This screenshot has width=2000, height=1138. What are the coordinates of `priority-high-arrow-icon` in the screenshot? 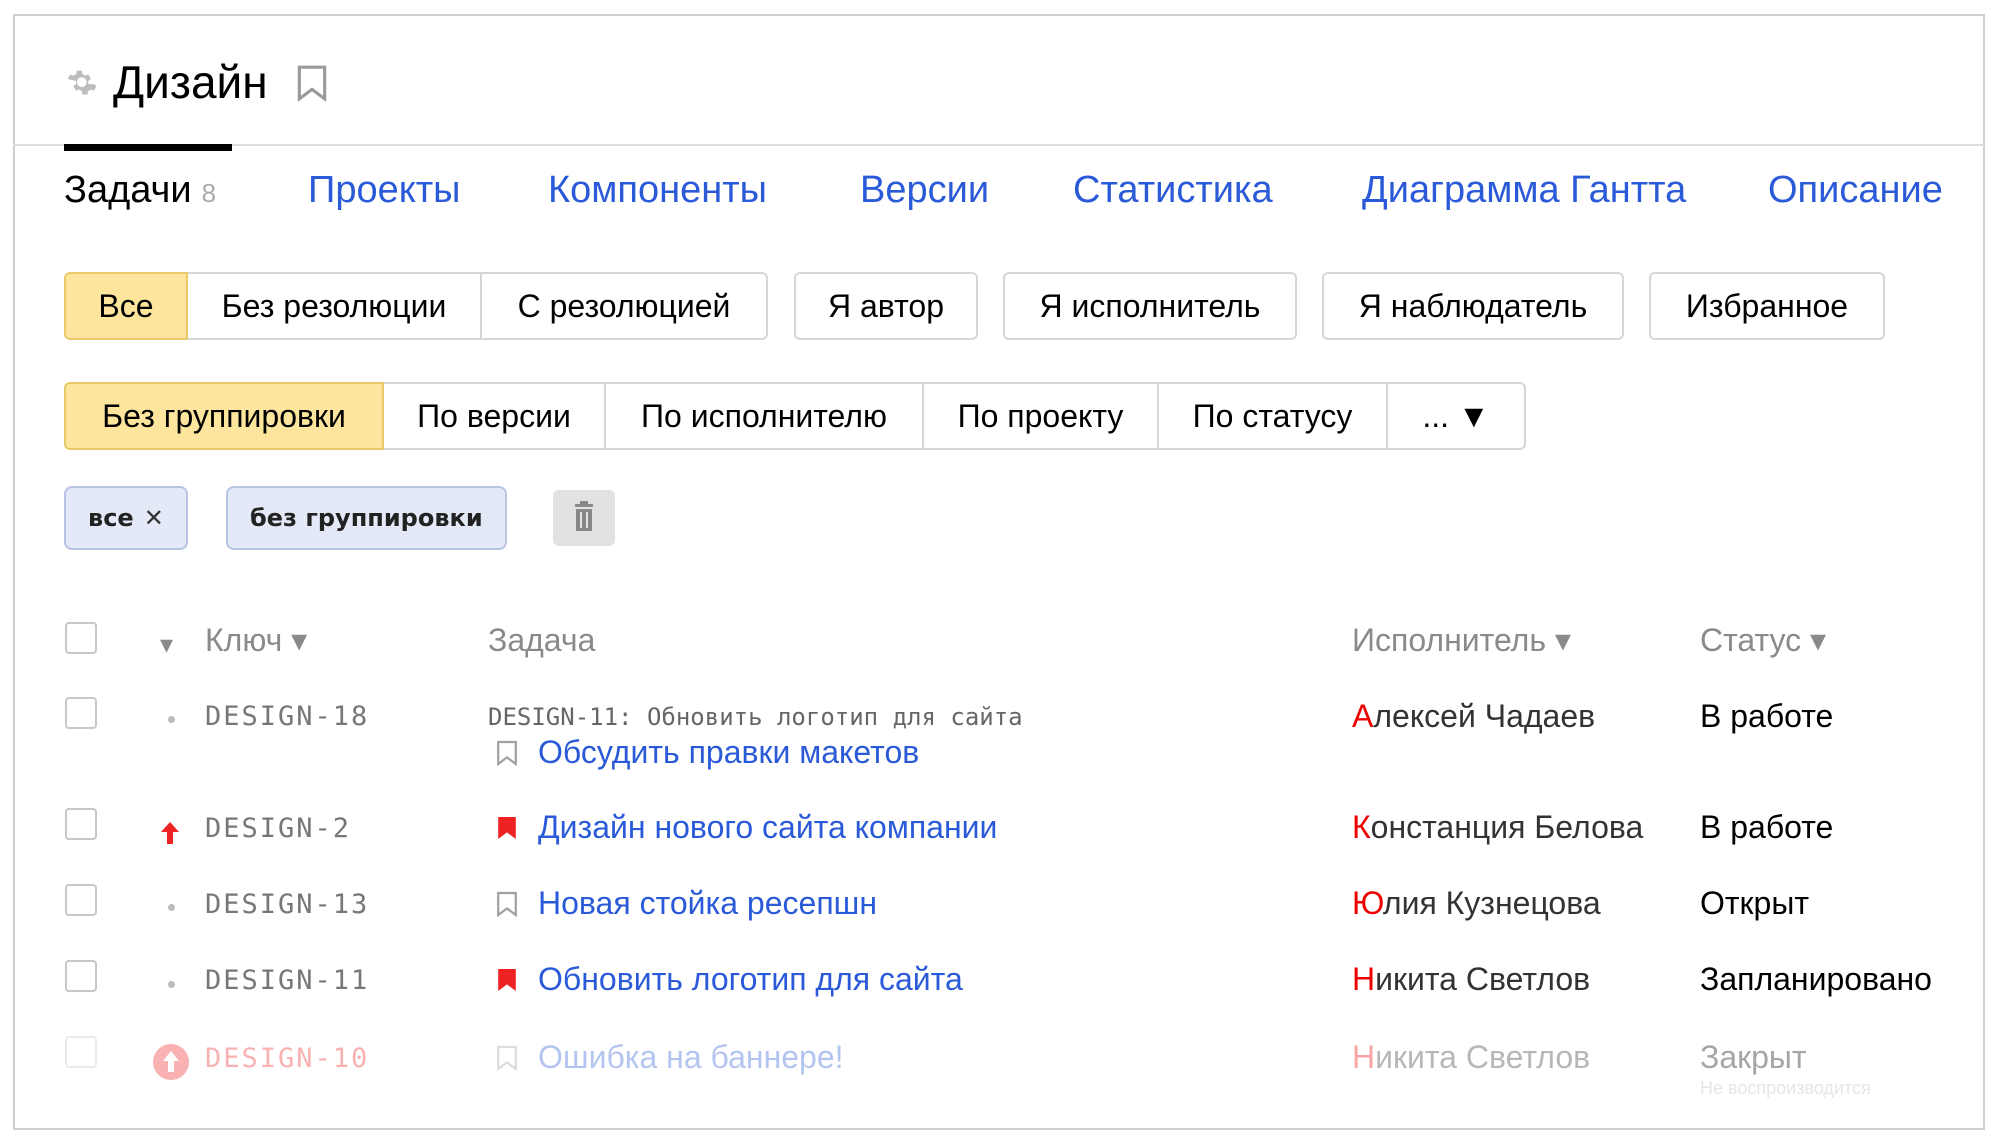 It's located at (170, 833).